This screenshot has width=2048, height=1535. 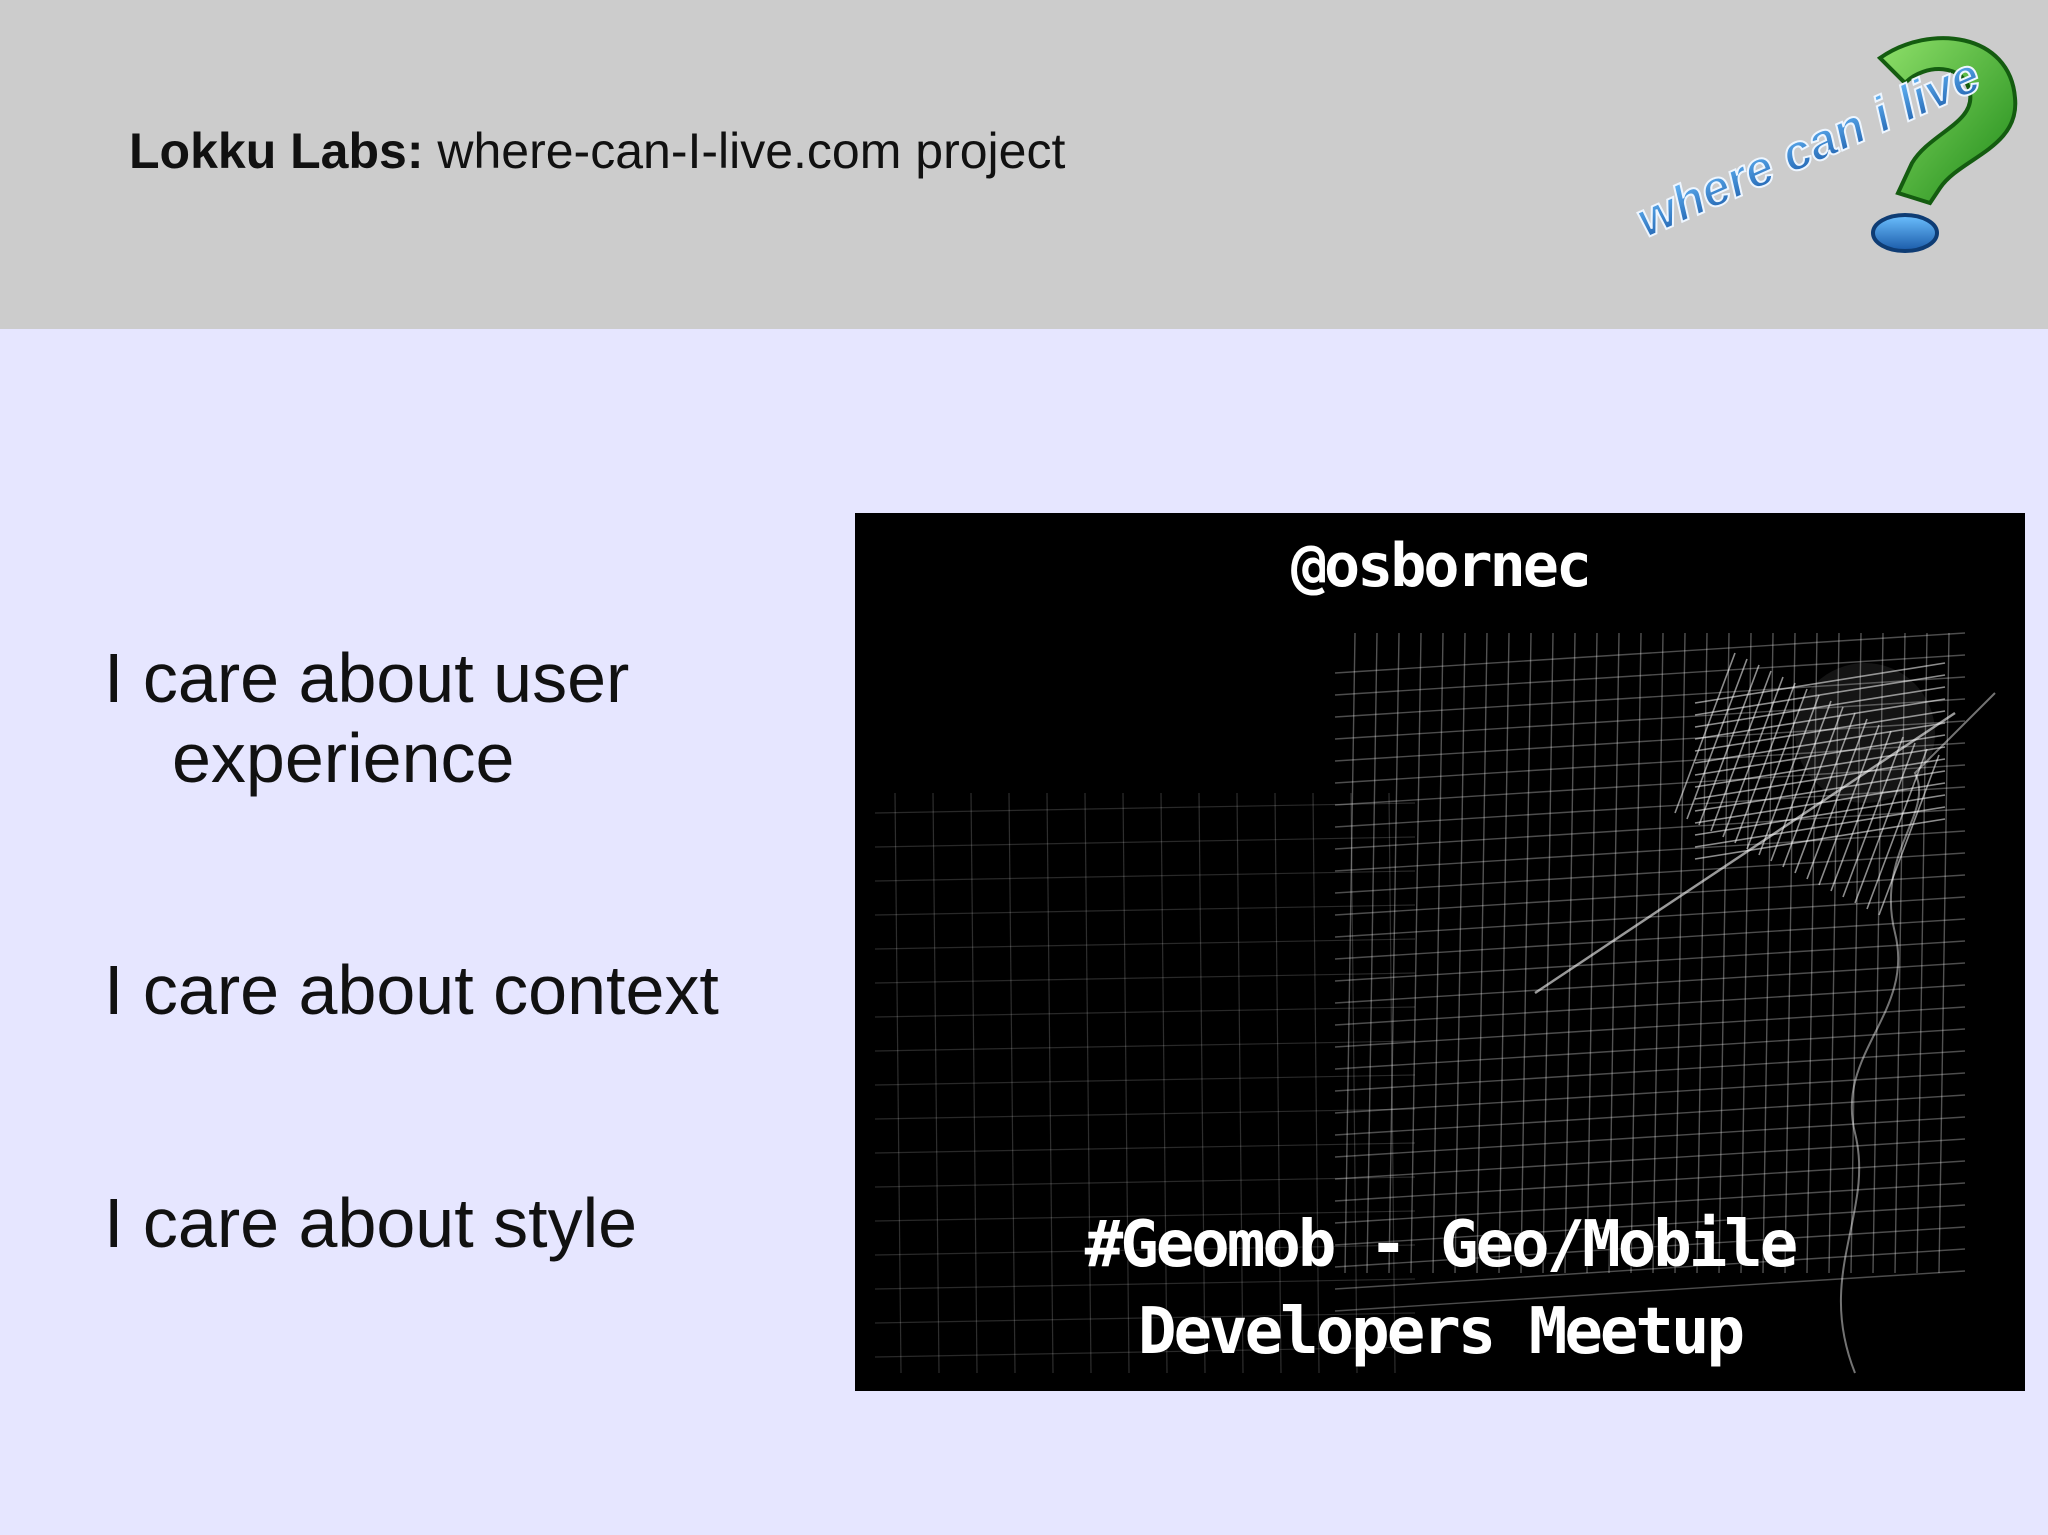 I want to click on bullet-context: I care about context, so click(x=411, y=990).